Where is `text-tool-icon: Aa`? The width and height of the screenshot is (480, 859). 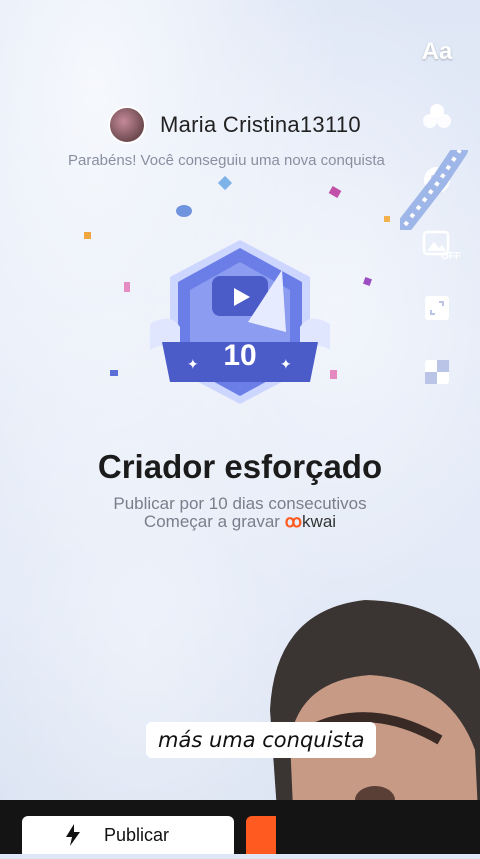
text-tool-icon: Aa is located at coordinates (437, 52).